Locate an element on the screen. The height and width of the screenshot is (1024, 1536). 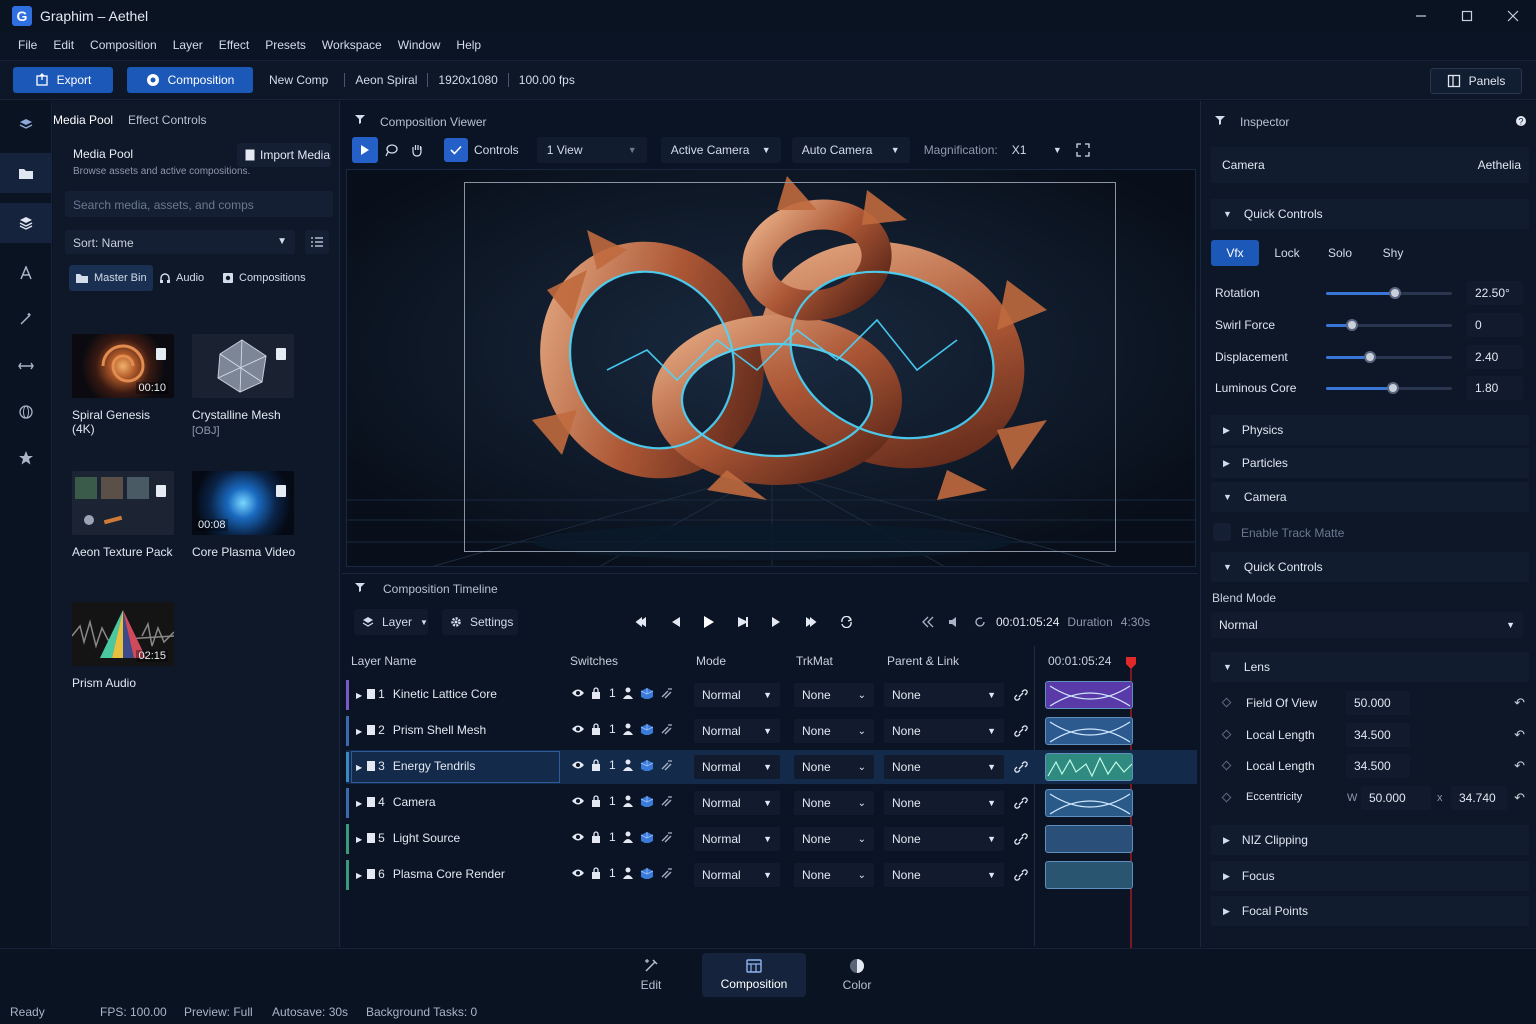
nav-composition: Composition is located at coordinates (754, 975).